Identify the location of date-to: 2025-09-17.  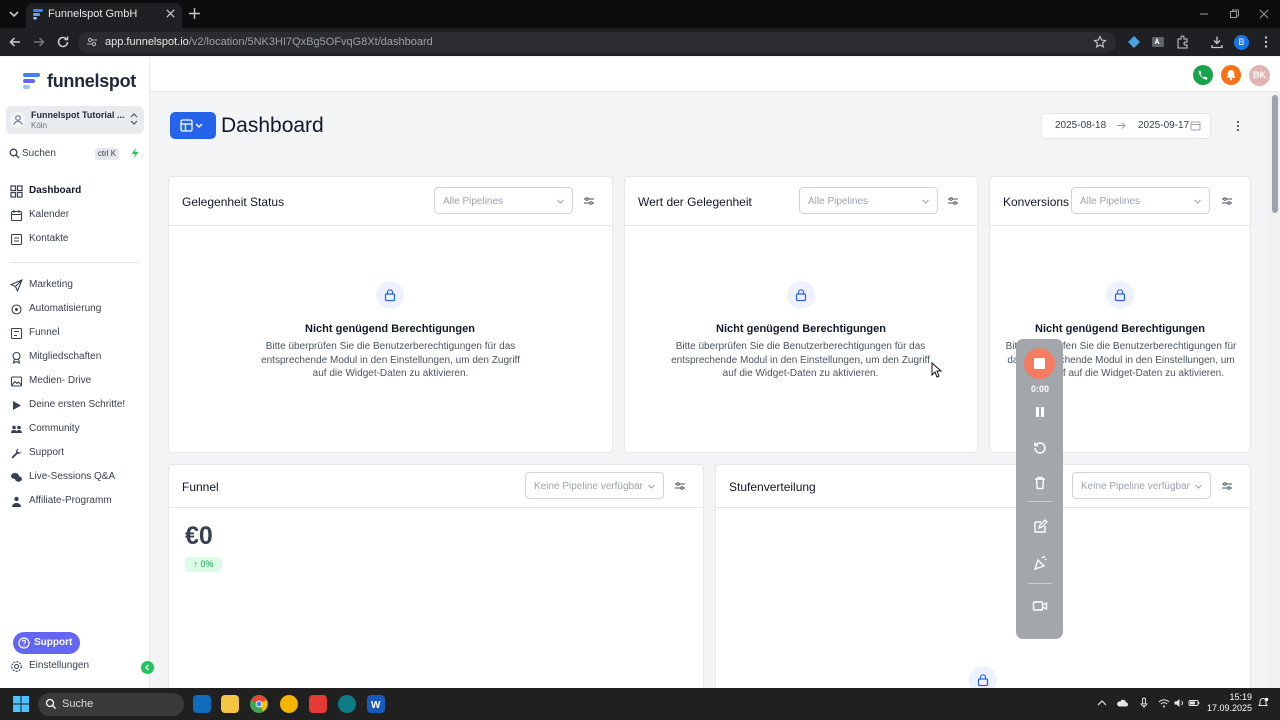
(1163, 125).